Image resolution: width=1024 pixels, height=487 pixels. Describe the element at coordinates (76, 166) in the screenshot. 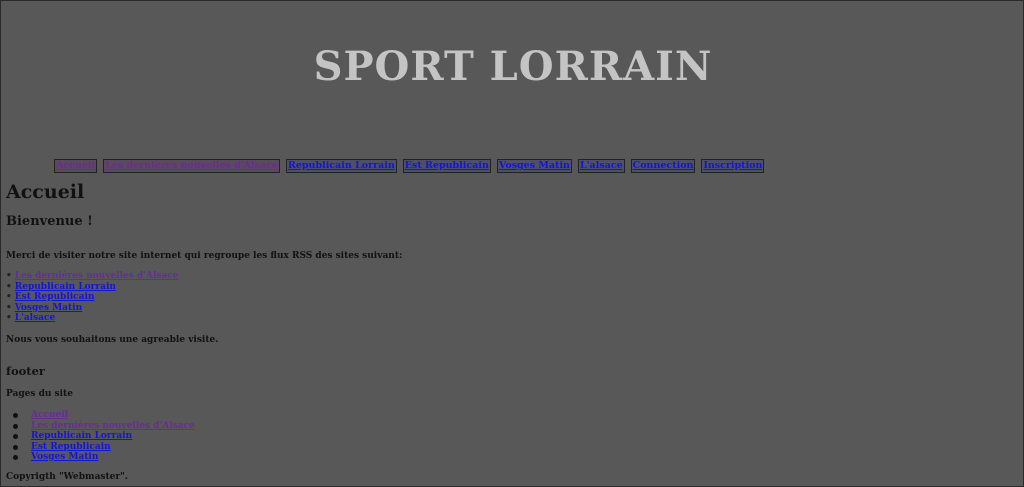

I see `nav-item-accueil: Accueil` at that location.